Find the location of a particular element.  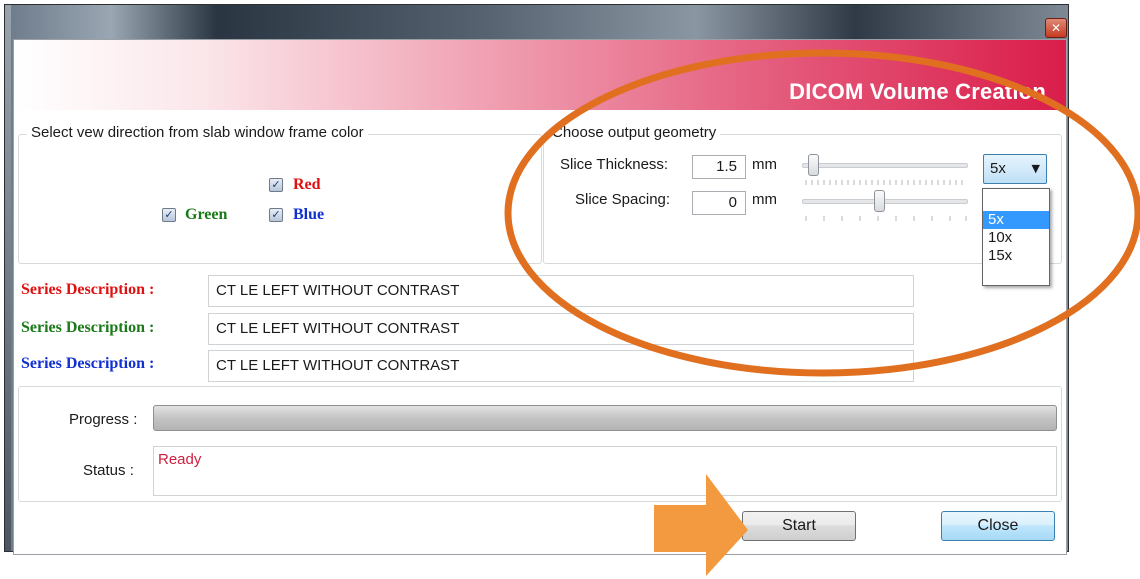

multiplier-option-15x: 15x is located at coordinates (1016, 256).